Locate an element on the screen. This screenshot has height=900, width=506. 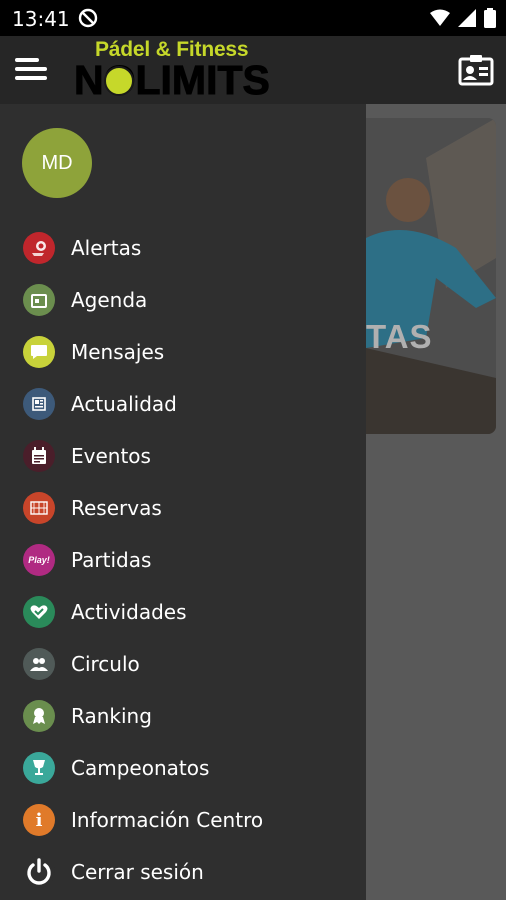
battery-icon is located at coordinates (490, 18).